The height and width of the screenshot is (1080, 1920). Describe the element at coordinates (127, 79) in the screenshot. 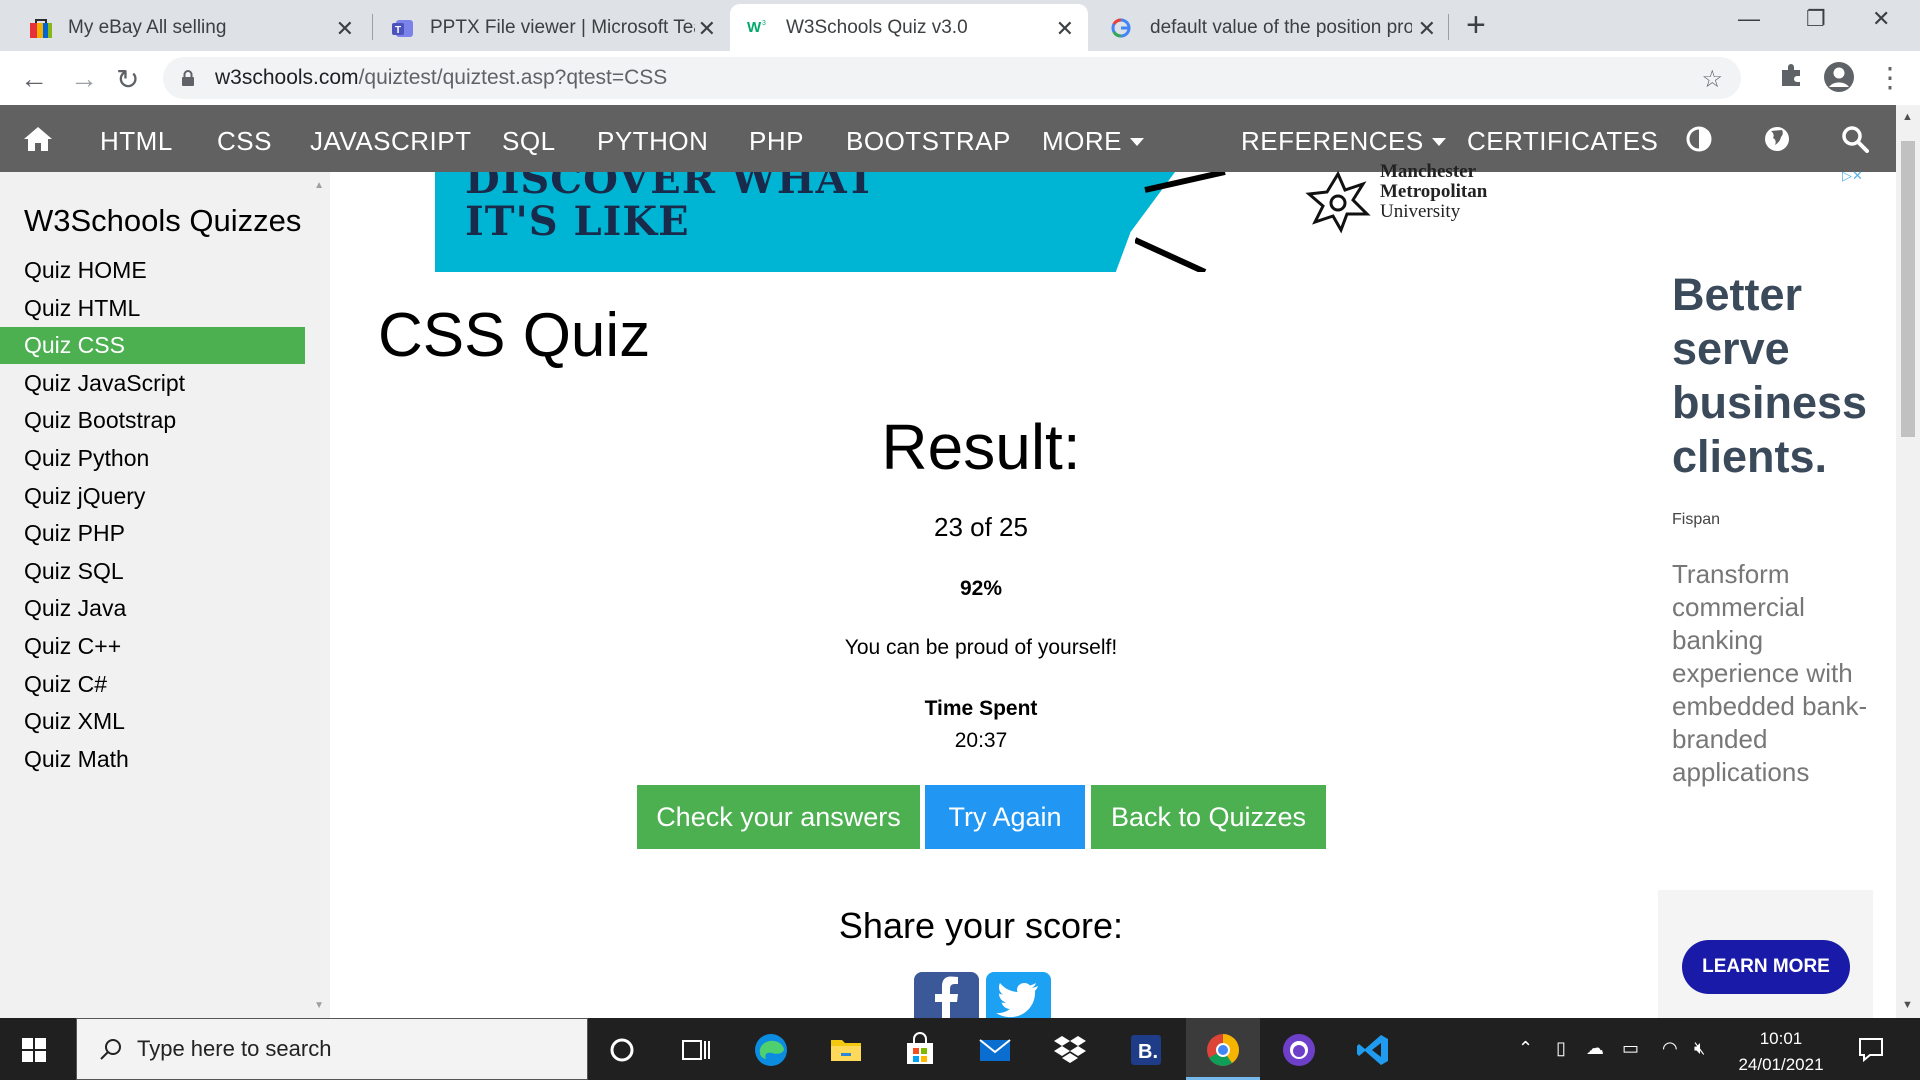

I see `reload-icon: ↻` at that location.